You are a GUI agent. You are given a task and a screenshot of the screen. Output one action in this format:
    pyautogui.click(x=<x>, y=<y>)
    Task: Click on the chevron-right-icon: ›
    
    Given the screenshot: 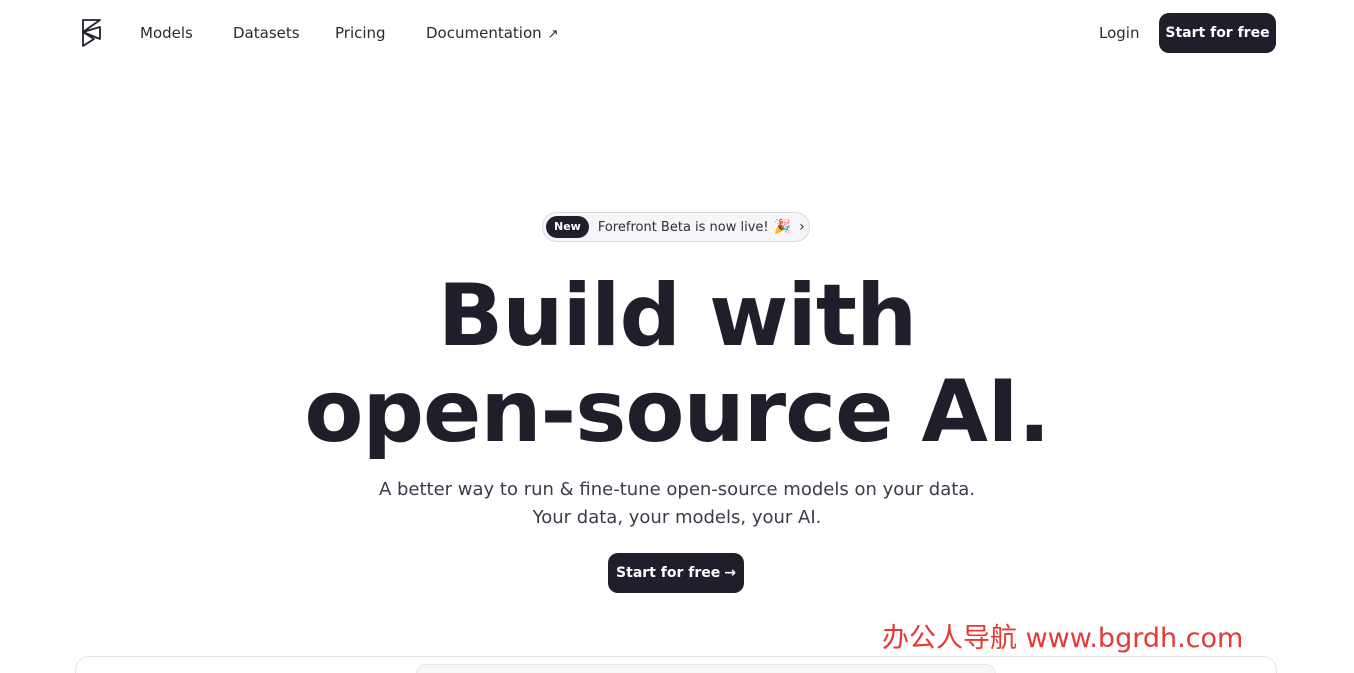 What is the action you would take?
    pyautogui.click(x=802, y=227)
    